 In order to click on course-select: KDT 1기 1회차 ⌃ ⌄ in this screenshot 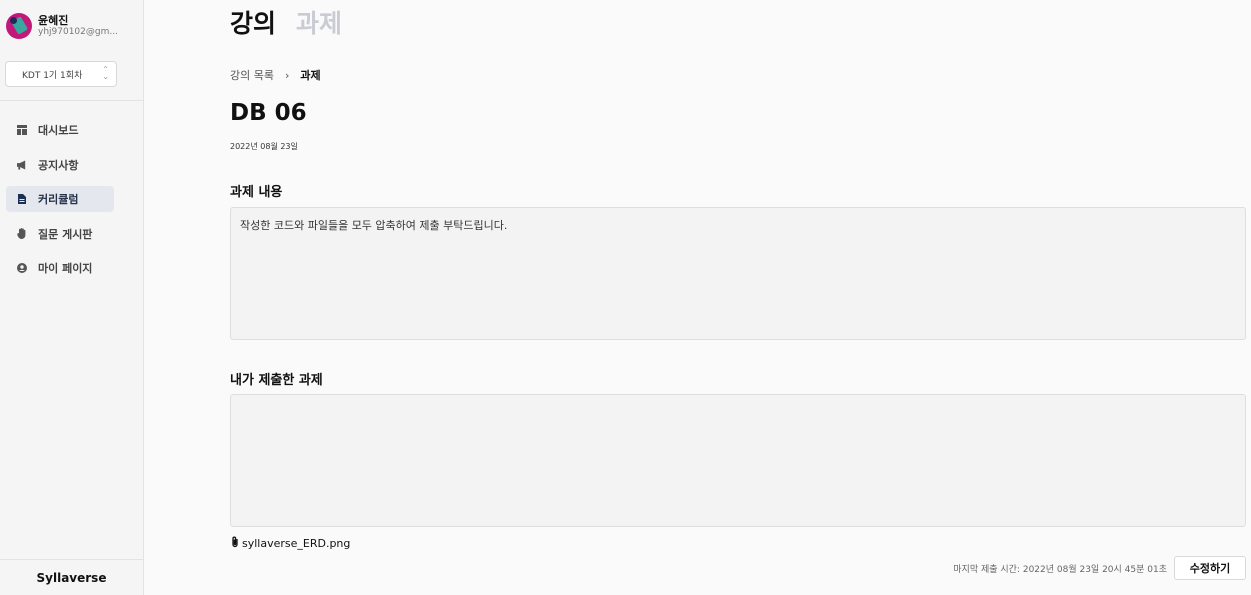, I will do `click(61, 74)`.